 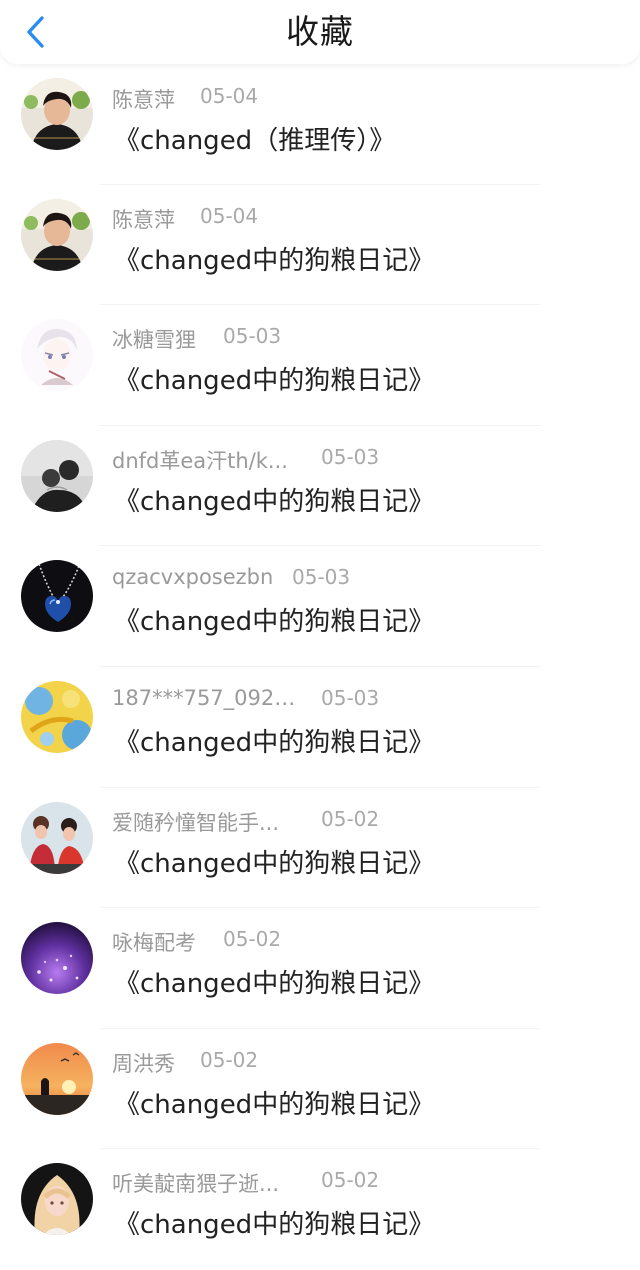 What do you see at coordinates (320, 968) in the screenshot?
I see `list-item: 咏梅配考 05-02 《changed中的狗粮日记》` at bounding box center [320, 968].